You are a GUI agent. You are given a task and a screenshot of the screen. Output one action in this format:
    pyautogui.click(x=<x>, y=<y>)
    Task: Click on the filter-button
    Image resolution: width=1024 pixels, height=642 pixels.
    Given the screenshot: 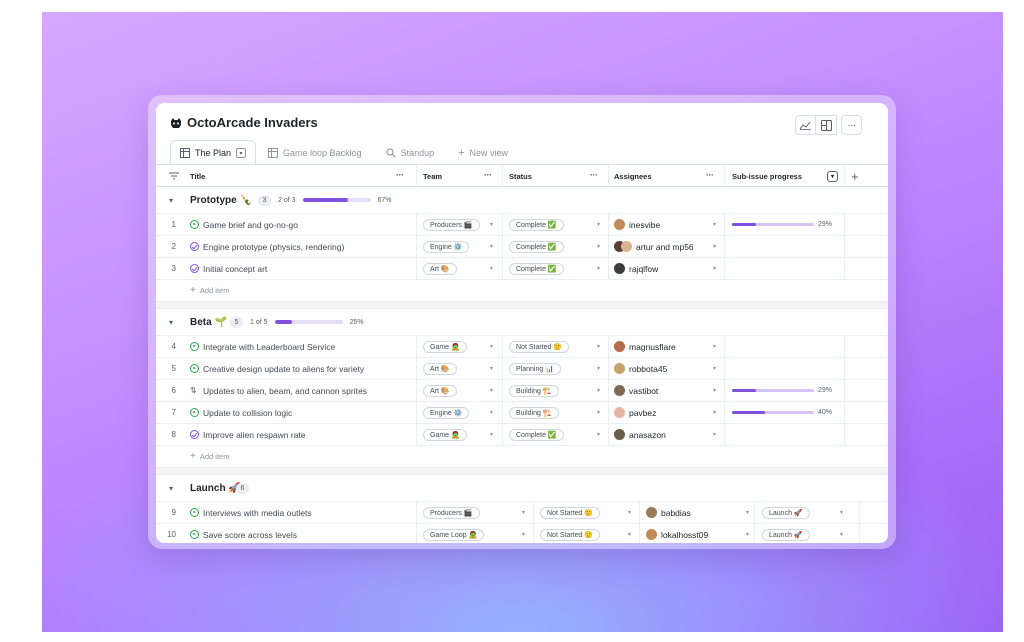 What is the action you would take?
    pyautogui.click(x=174, y=176)
    